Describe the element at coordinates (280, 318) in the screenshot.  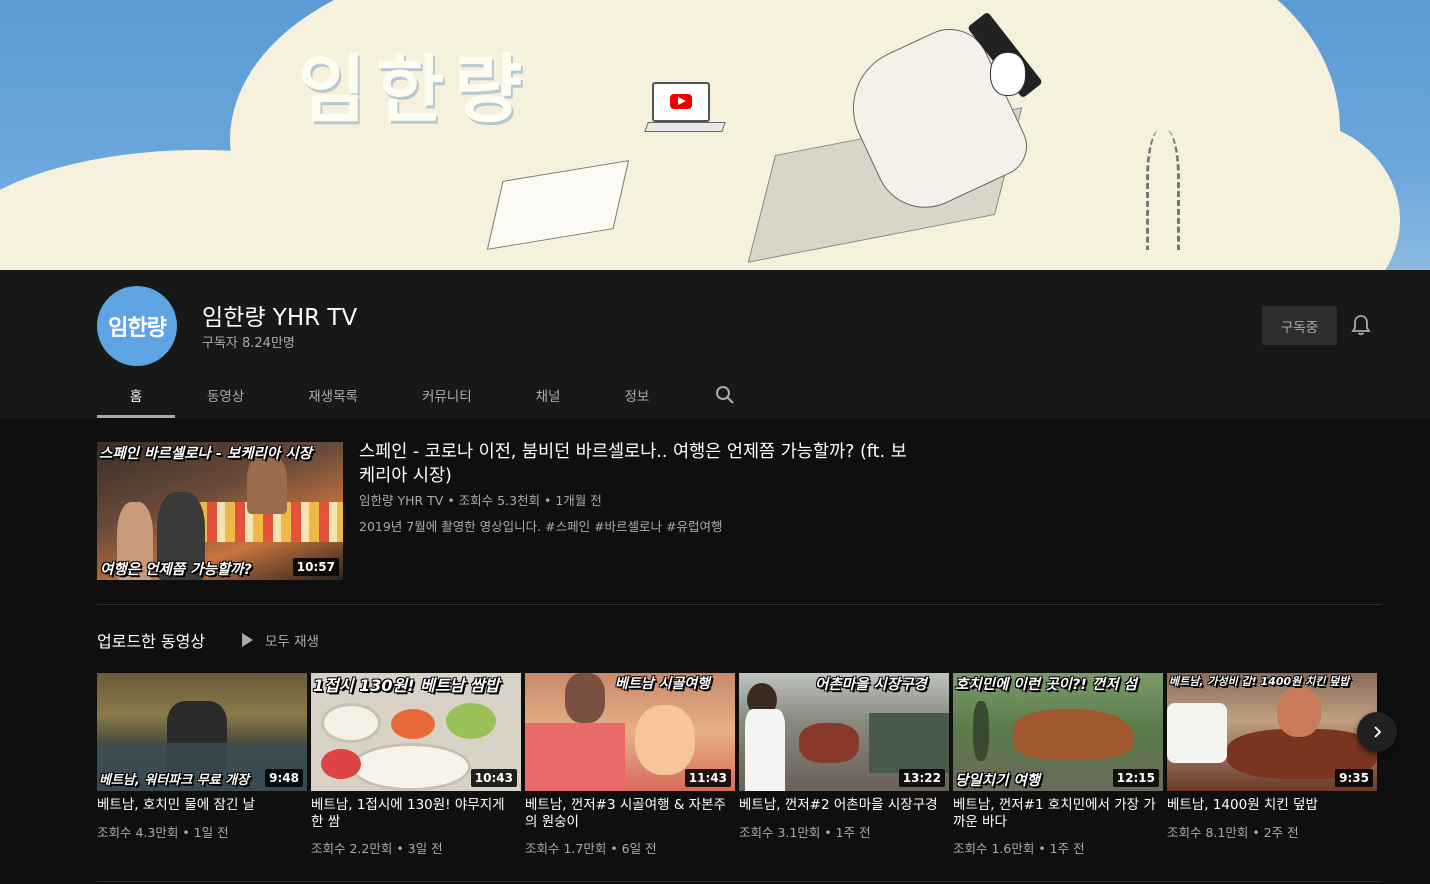
I see `channel-name: 임한량 YHR TV` at that location.